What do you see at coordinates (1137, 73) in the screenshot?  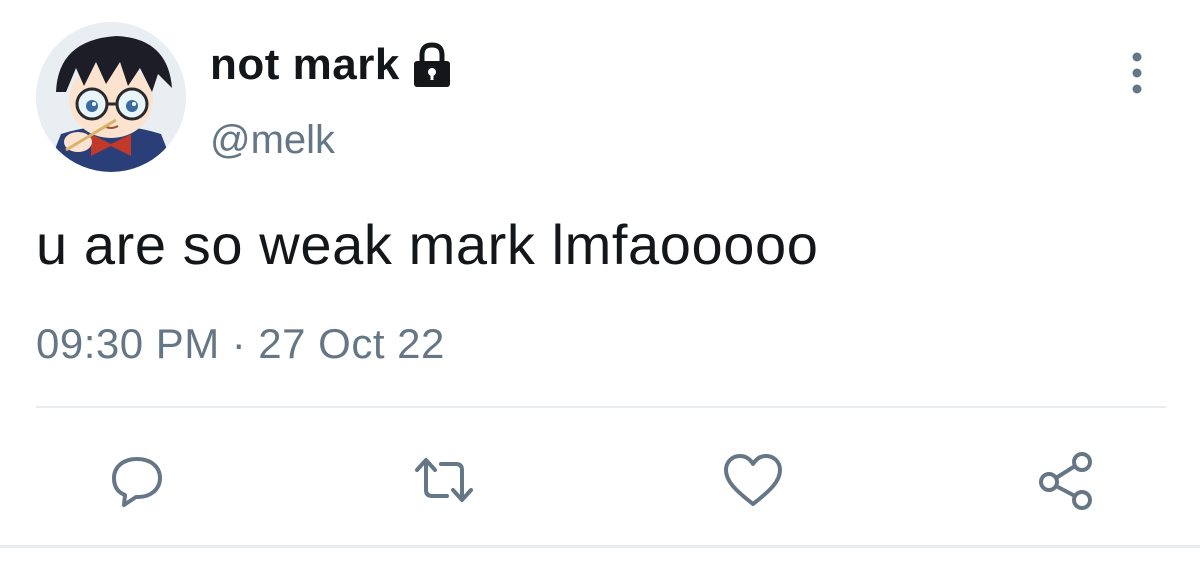 I see `more-vertical-icon` at bounding box center [1137, 73].